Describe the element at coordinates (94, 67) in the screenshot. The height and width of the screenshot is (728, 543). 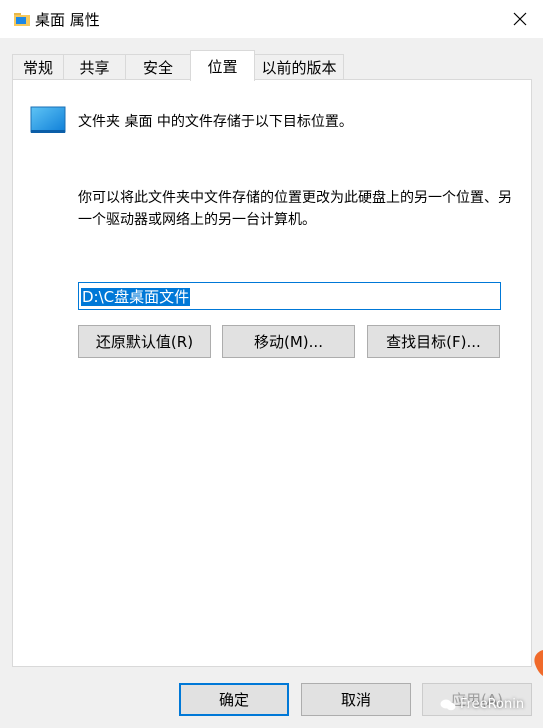
I see `tab-sharing: 共享` at that location.